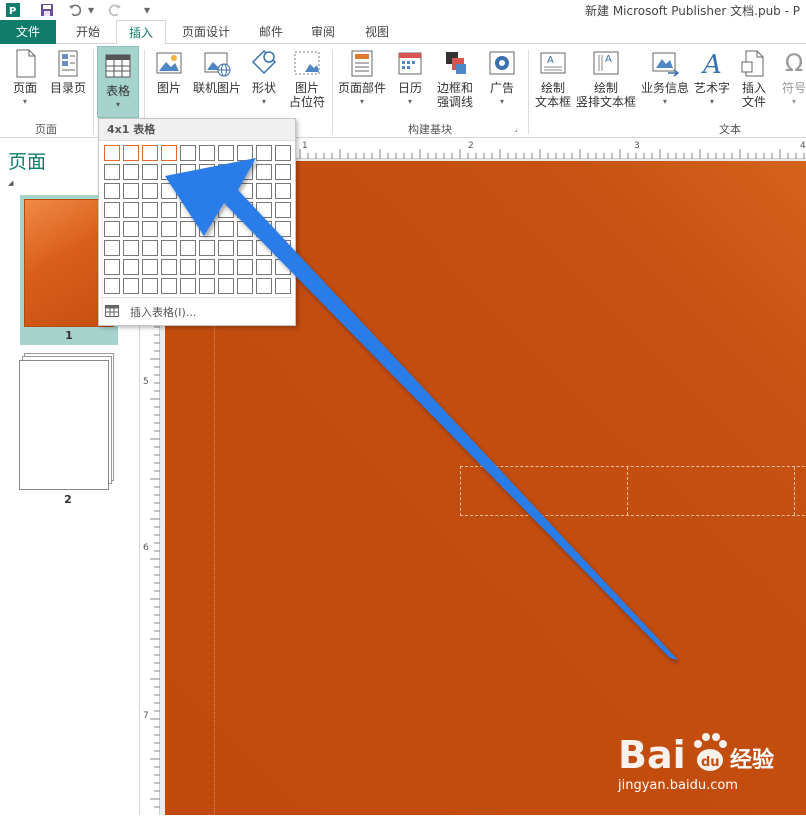 The height and width of the screenshot is (818, 806). Describe the element at coordinates (791, 78) in the screenshot. I see `symbol-button: Ω 符号 ▾` at that location.